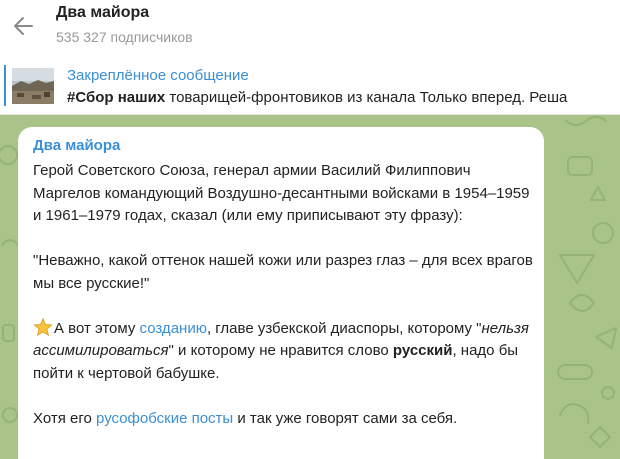 The height and width of the screenshot is (459, 620). I want to click on message-link: созданию, so click(173, 328).